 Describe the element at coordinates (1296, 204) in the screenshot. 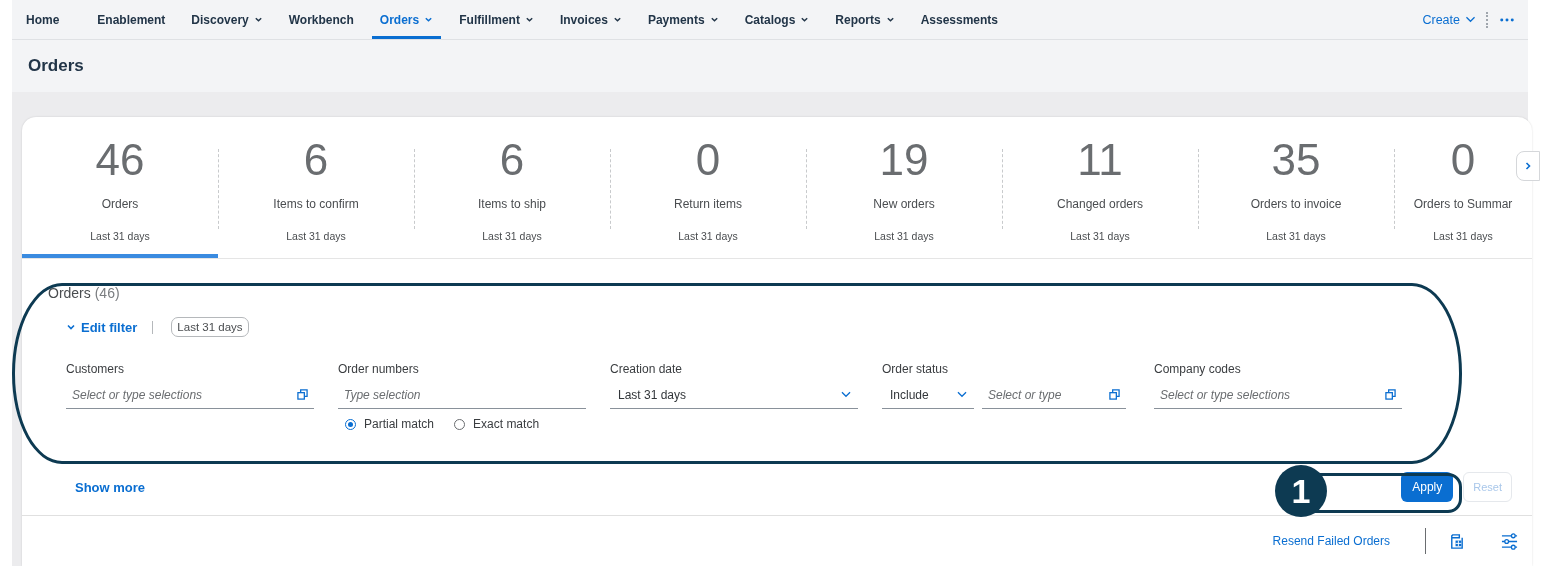

I see `kpi-label: Orders to invoice` at that location.